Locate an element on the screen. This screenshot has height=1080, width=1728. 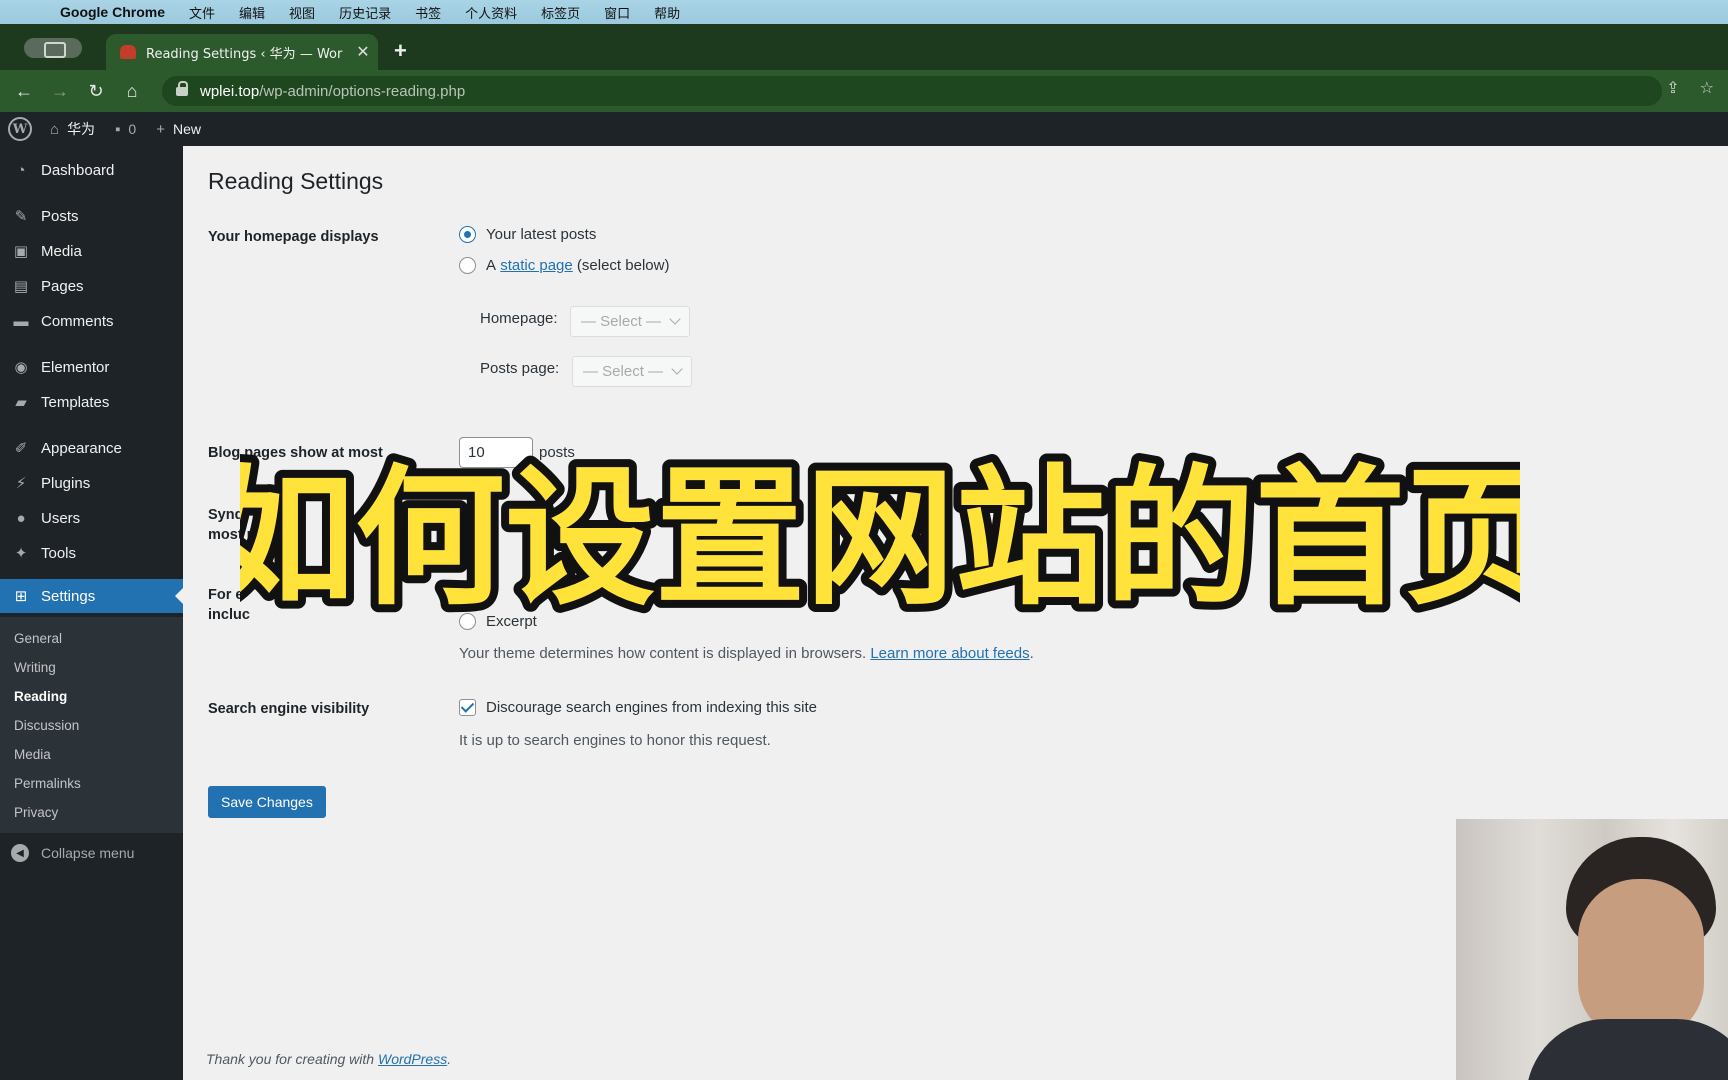
collapse-menu-button: ◀ Collapse menu is located at coordinates (91, 853).